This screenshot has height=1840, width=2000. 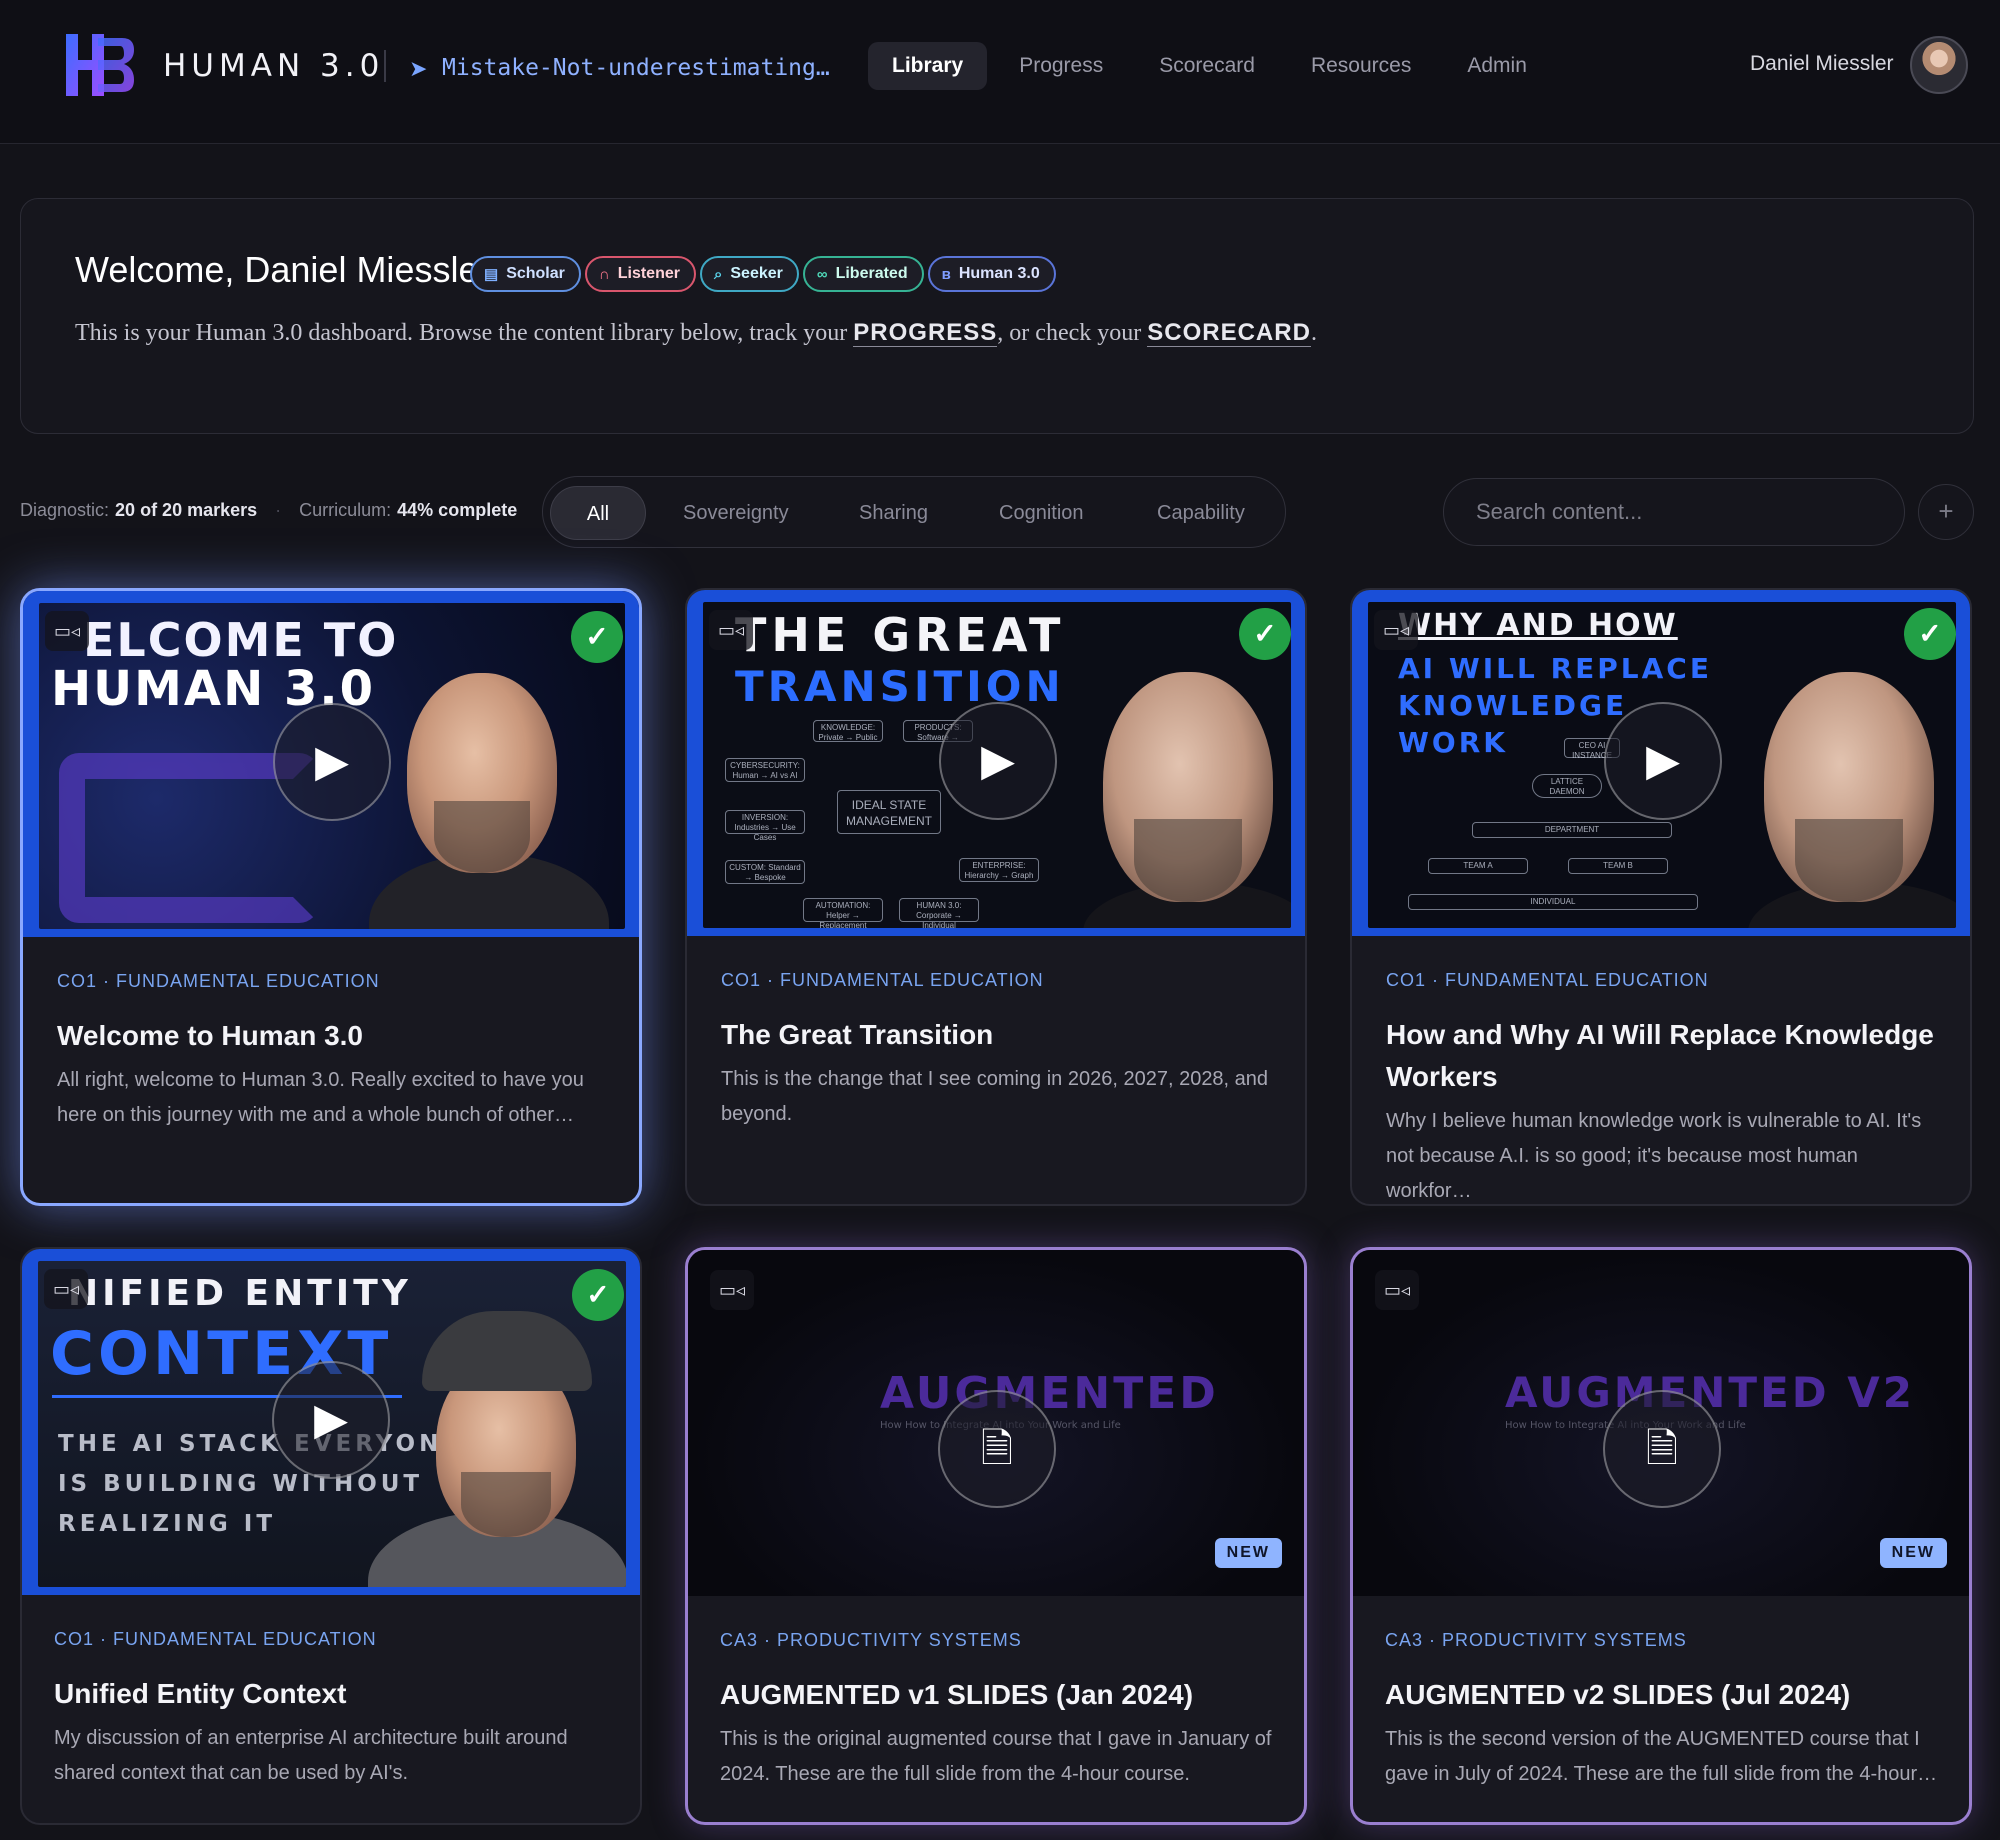 I want to click on badge-label: Listener, so click(x=648, y=273).